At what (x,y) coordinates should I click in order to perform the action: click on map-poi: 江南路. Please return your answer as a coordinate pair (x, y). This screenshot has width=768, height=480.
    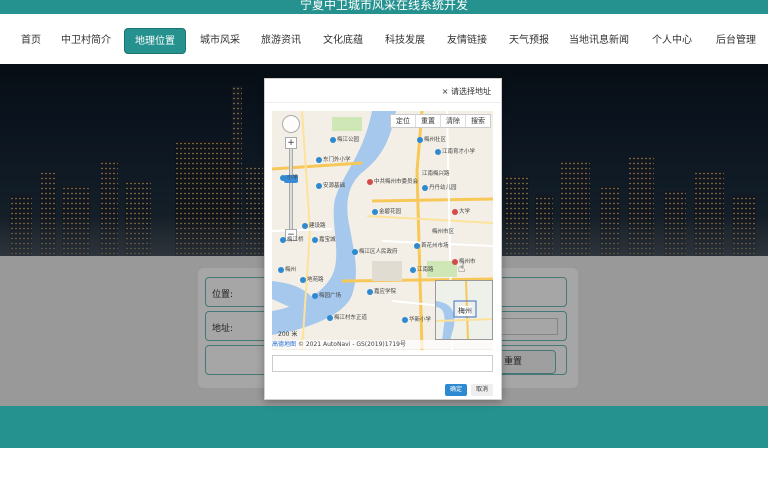
    Looking at the image, I should click on (422, 269).